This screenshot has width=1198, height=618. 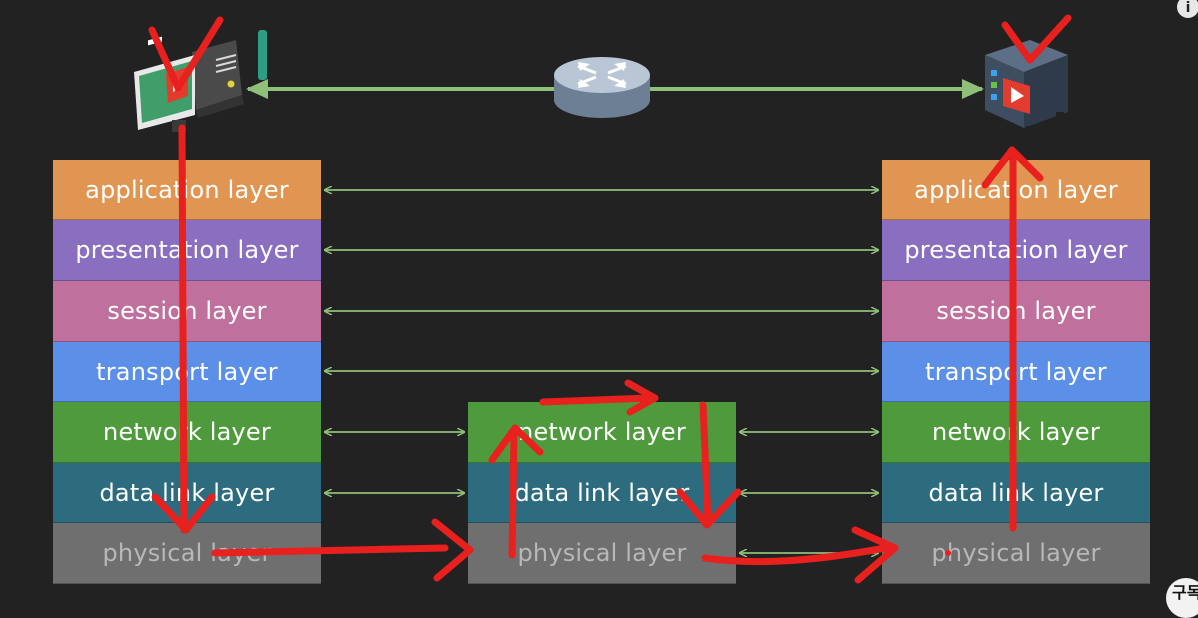 I want to click on router-icon, so click(x=602, y=87).